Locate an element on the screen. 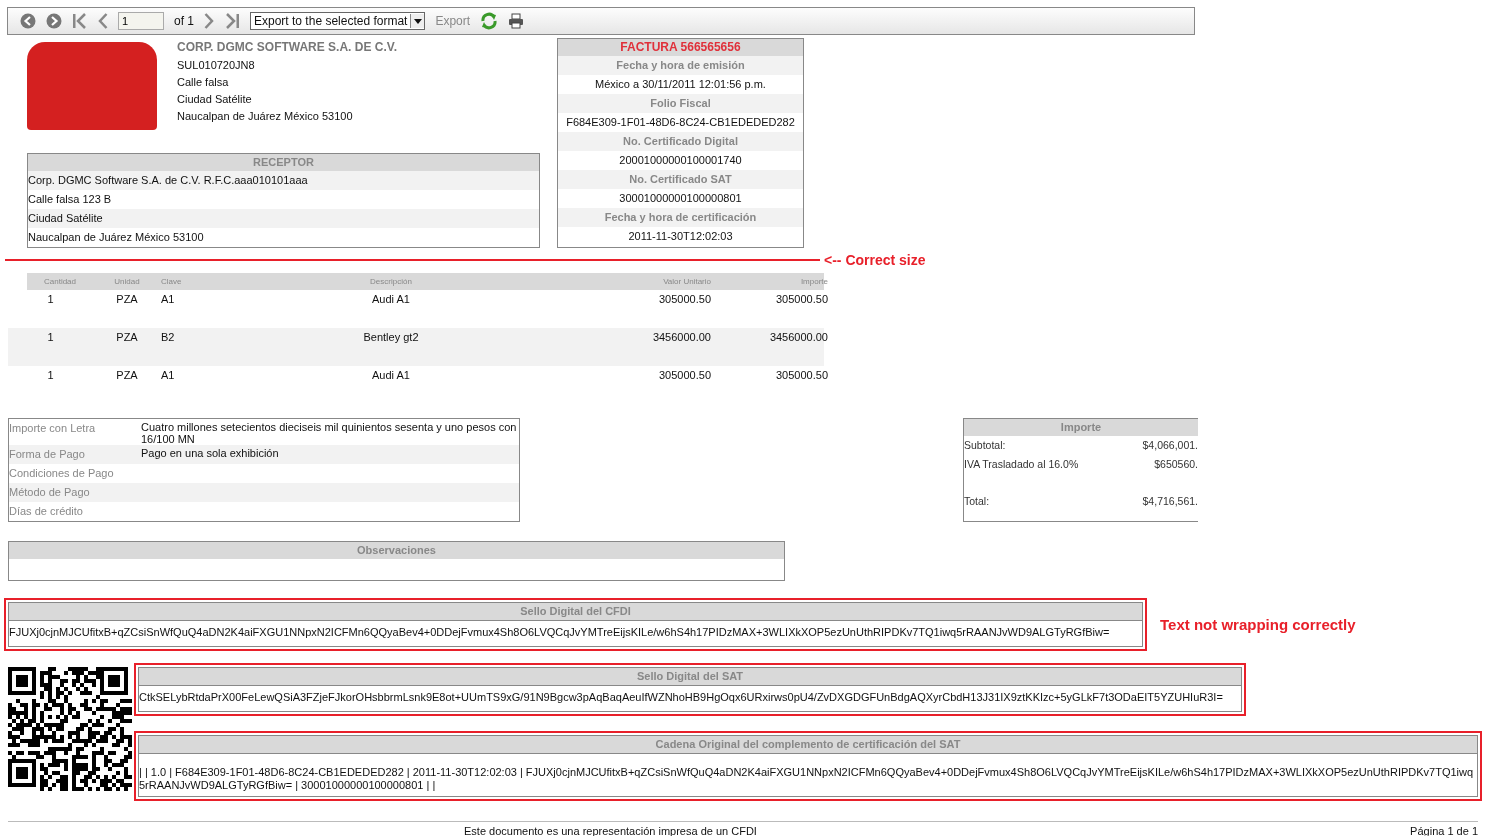  annotation-text: <-- Correct size is located at coordinates (875, 260).